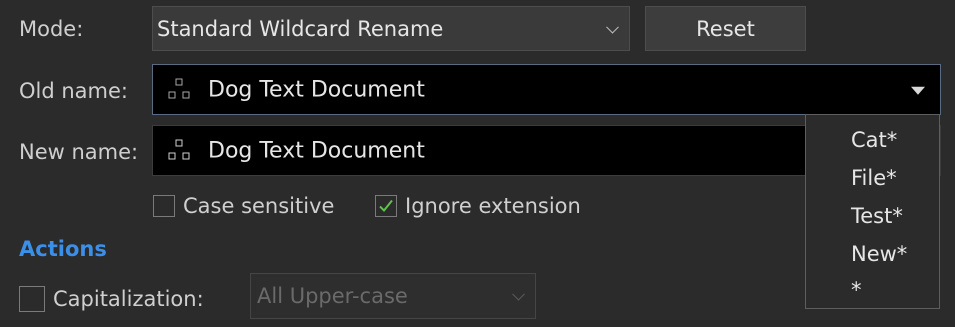 The width and height of the screenshot is (955, 327). Describe the element at coordinates (856, 290) in the screenshot. I see `dropdown-item: *` at that location.